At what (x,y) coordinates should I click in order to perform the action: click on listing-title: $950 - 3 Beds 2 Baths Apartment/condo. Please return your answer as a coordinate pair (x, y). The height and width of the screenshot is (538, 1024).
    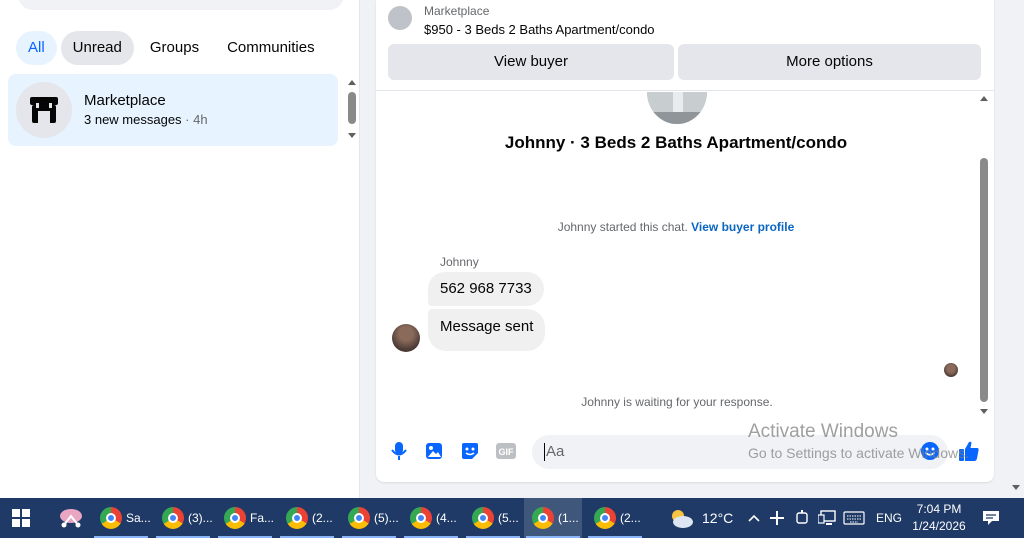
    Looking at the image, I should click on (539, 29).